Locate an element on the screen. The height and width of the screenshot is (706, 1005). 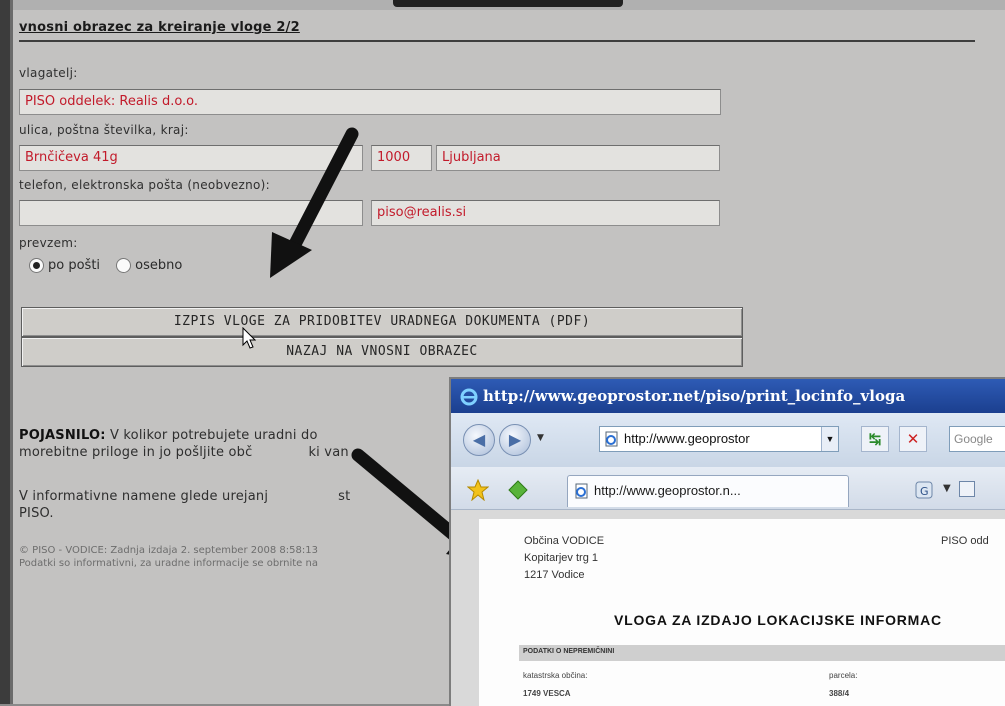
email-field: piso@realis.si is located at coordinates (545, 213).